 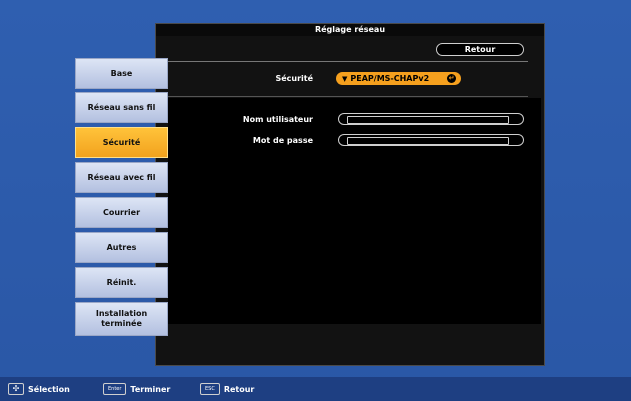 What do you see at coordinates (428, 141) in the screenshot?
I see `password-input-box` at bounding box center [428, 141].